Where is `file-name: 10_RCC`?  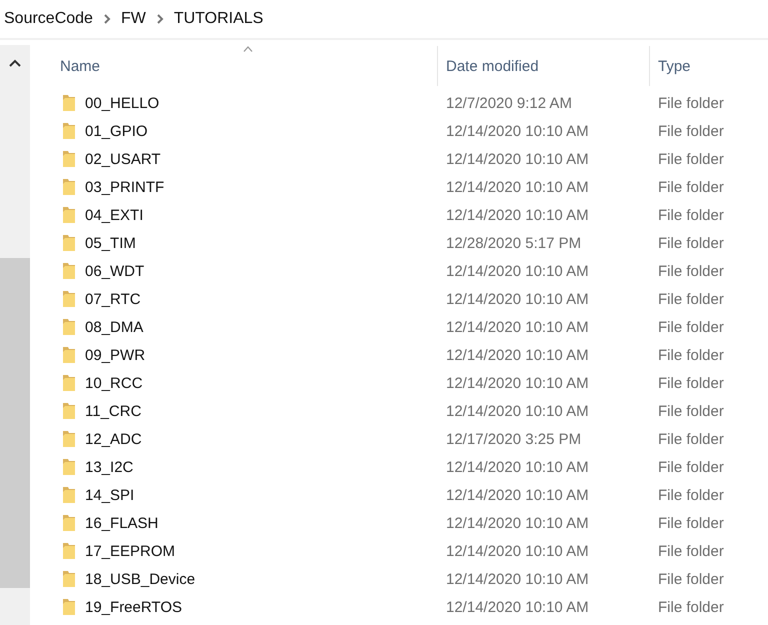
file-name: 10_RCC is located at coordinates (114, 383).